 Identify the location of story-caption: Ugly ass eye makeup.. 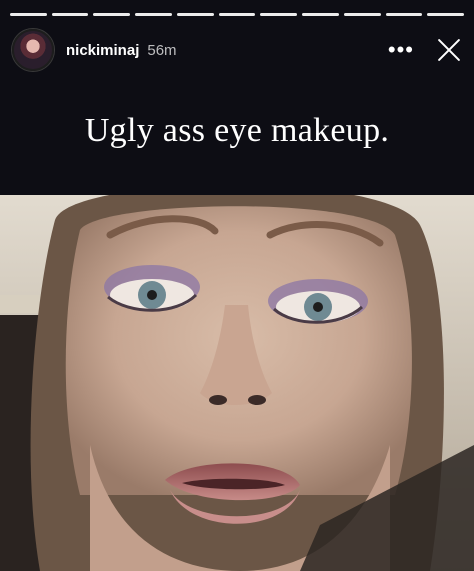
(237, 130).